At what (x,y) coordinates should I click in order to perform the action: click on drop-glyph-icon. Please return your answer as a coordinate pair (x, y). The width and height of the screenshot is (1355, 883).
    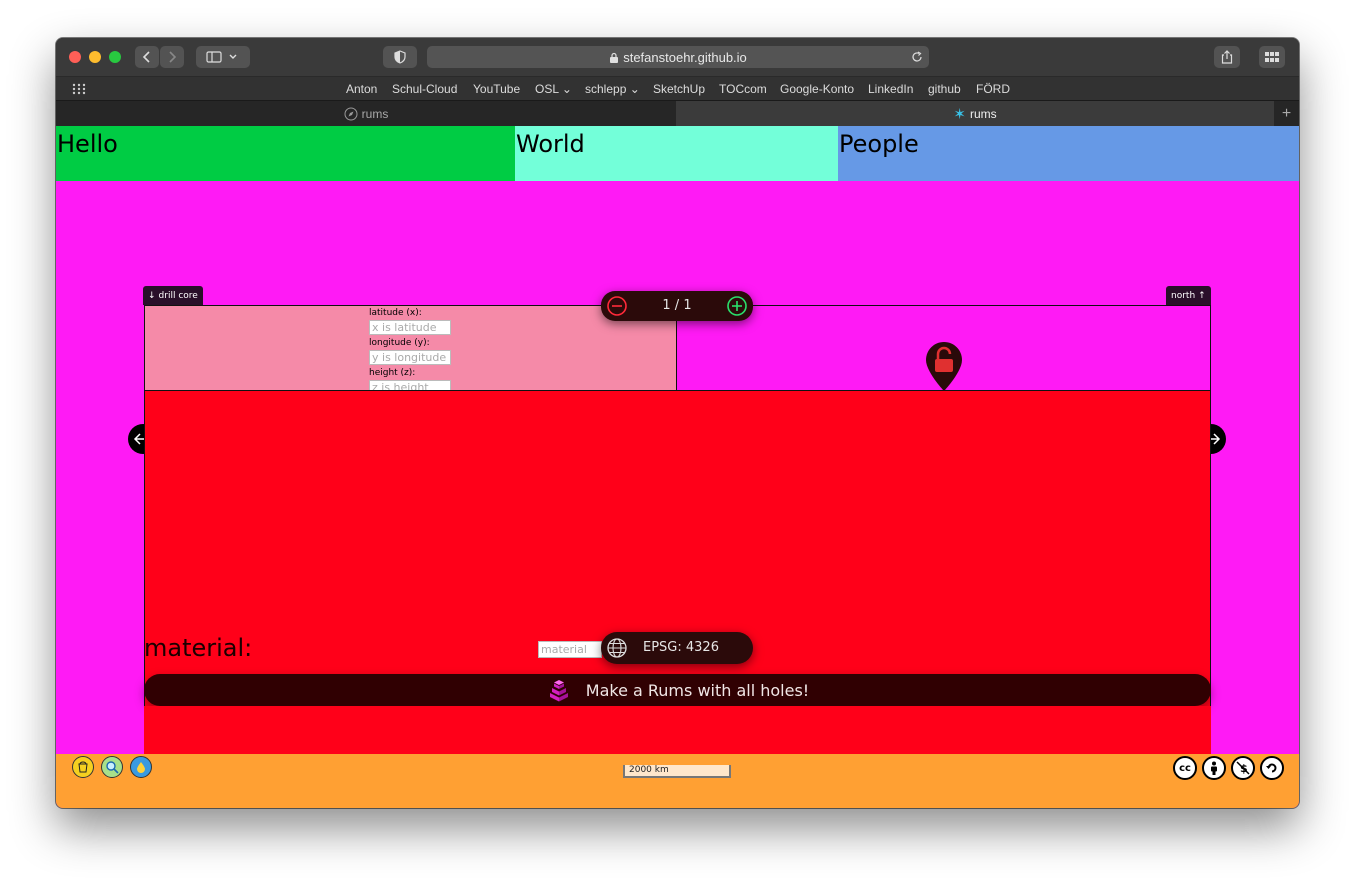
    Looking at the image, I should click on (141, 767).